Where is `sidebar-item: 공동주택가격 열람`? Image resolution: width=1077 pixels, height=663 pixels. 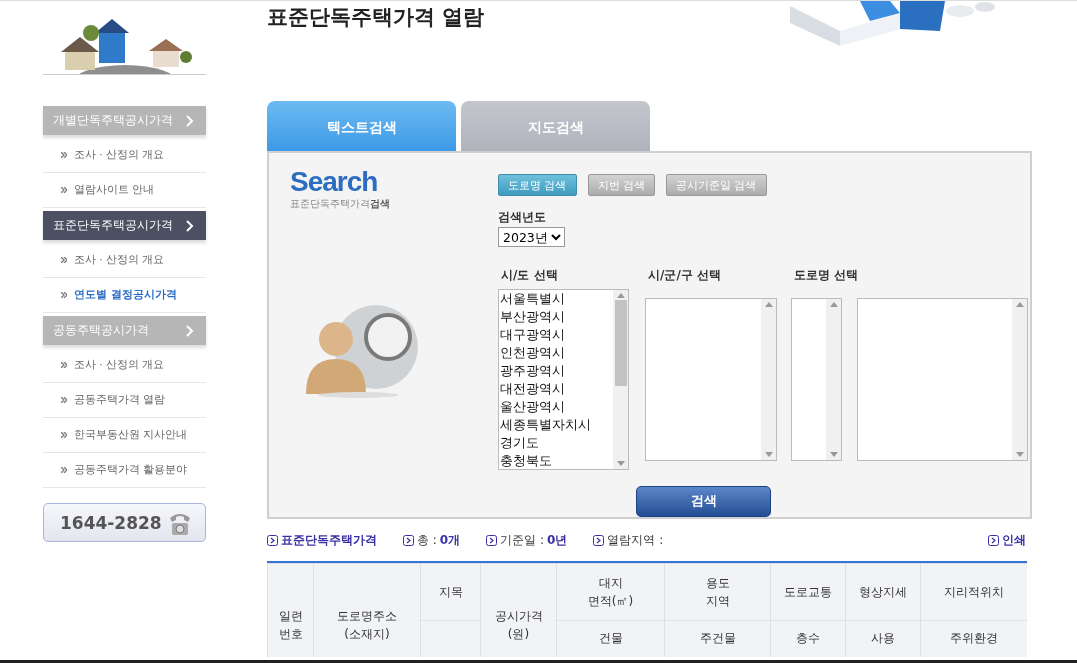
sidebar-item: 공동주택가격 열람 is located at coordinates (124, 400).